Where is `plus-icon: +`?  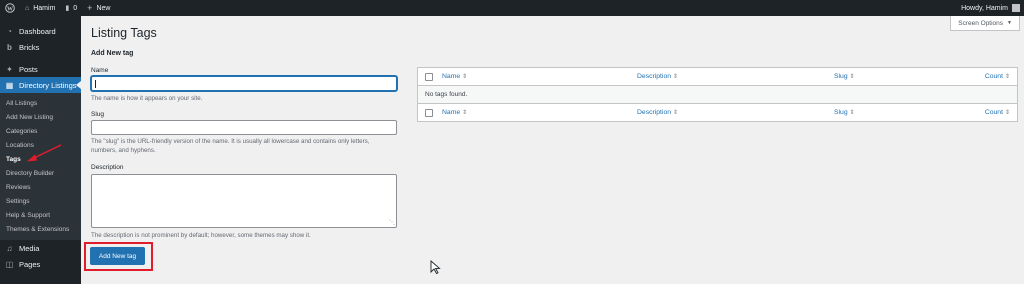 plus-icon: + is located at coordinates (90, 8).